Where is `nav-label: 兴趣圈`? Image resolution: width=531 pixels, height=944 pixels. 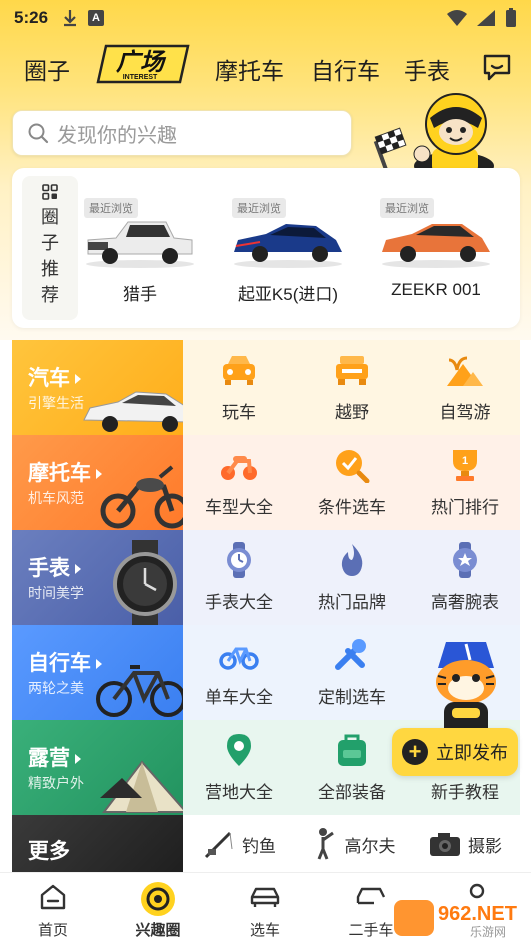 nav-label: 兴趣圈 is located at coordinates (158, 930).